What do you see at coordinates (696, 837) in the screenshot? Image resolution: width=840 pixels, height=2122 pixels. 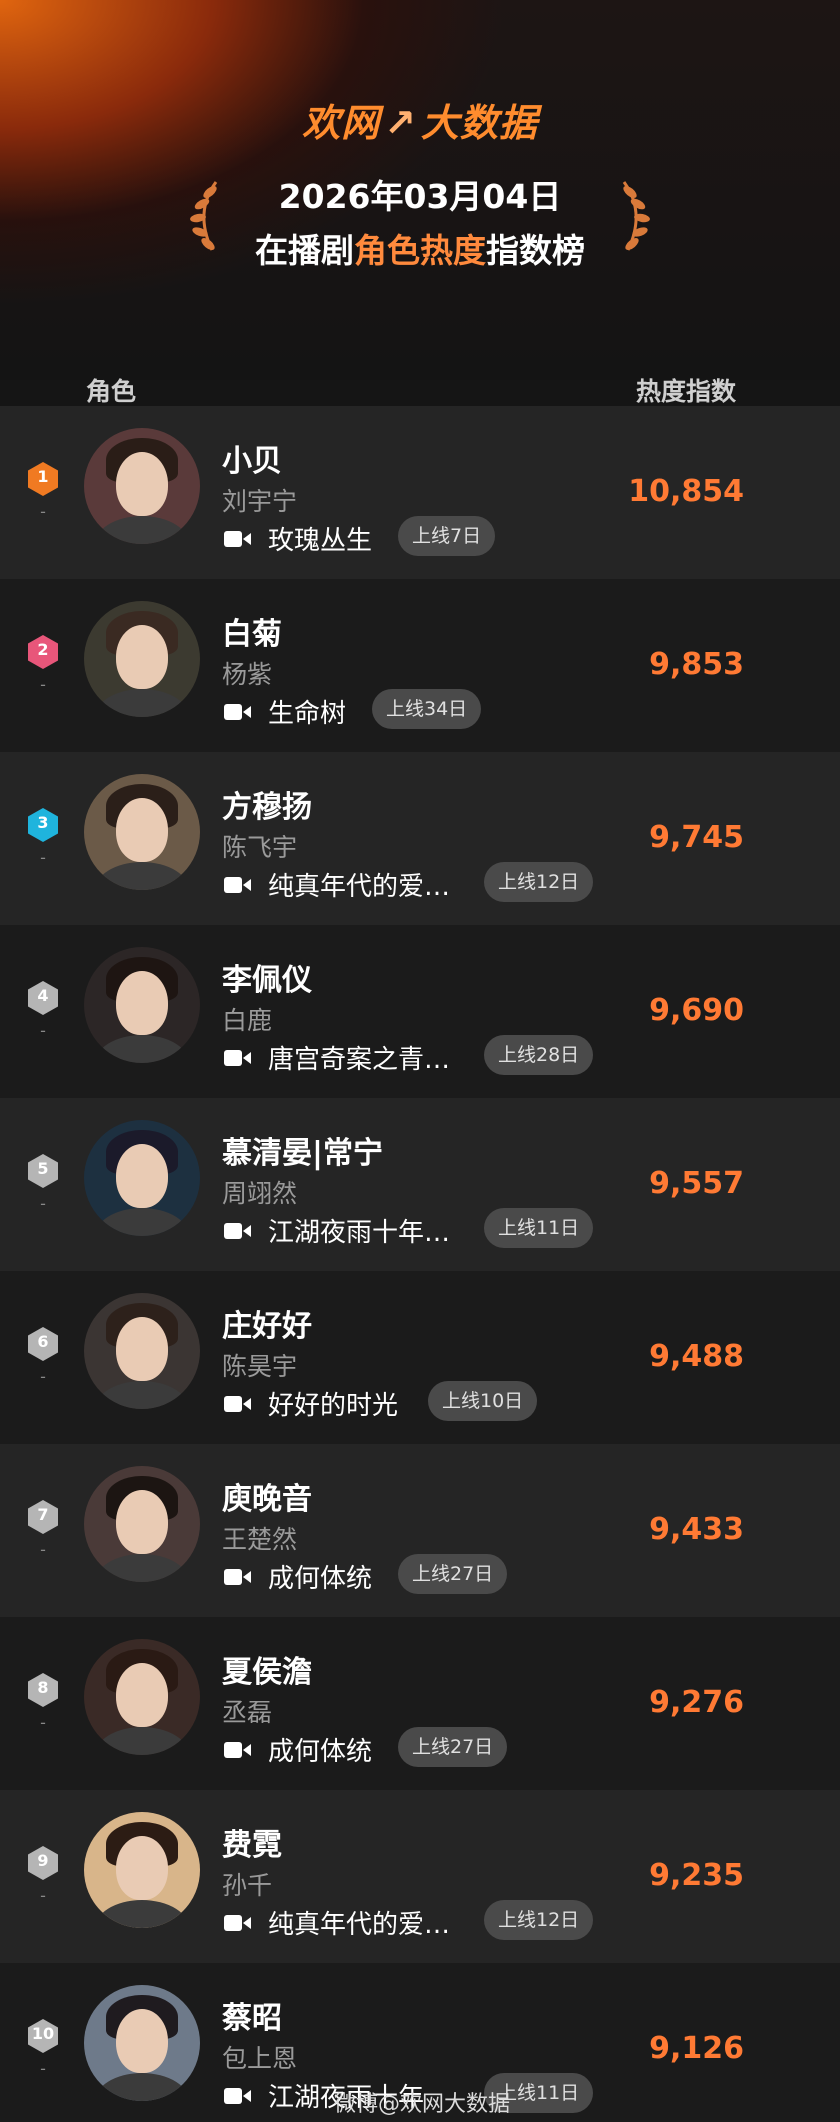 I see `heat-score: 9,745` at bounding box center [696, 837].